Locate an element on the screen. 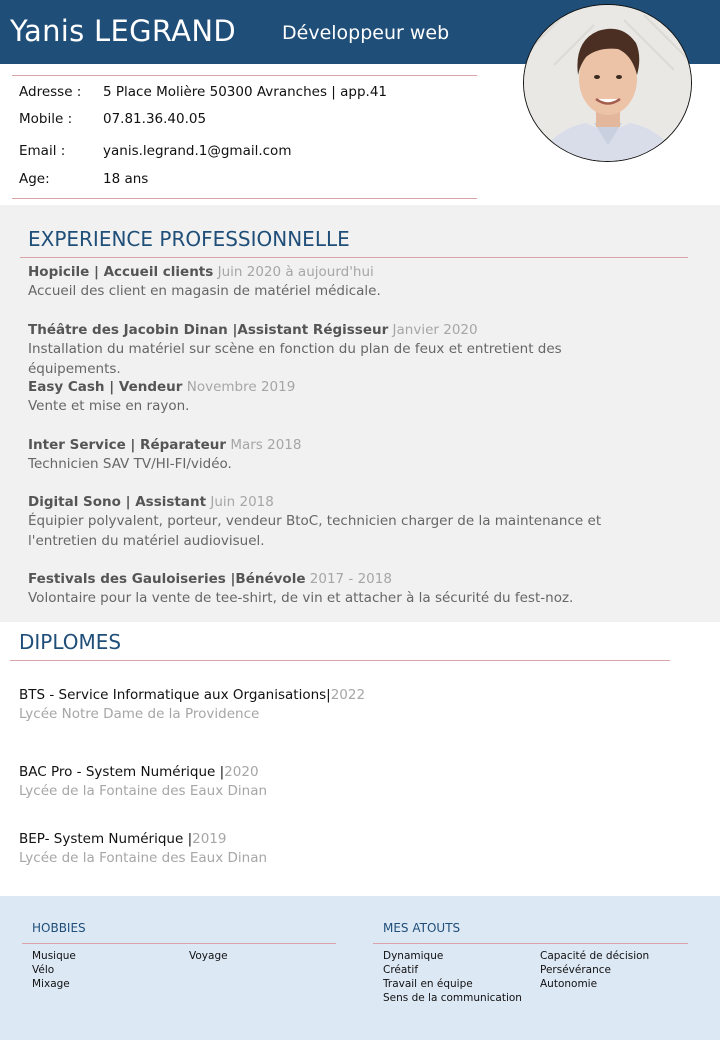 This screenshot has width=720, height=1040. job-title: Développeur web is located at coordinates (366, 33).